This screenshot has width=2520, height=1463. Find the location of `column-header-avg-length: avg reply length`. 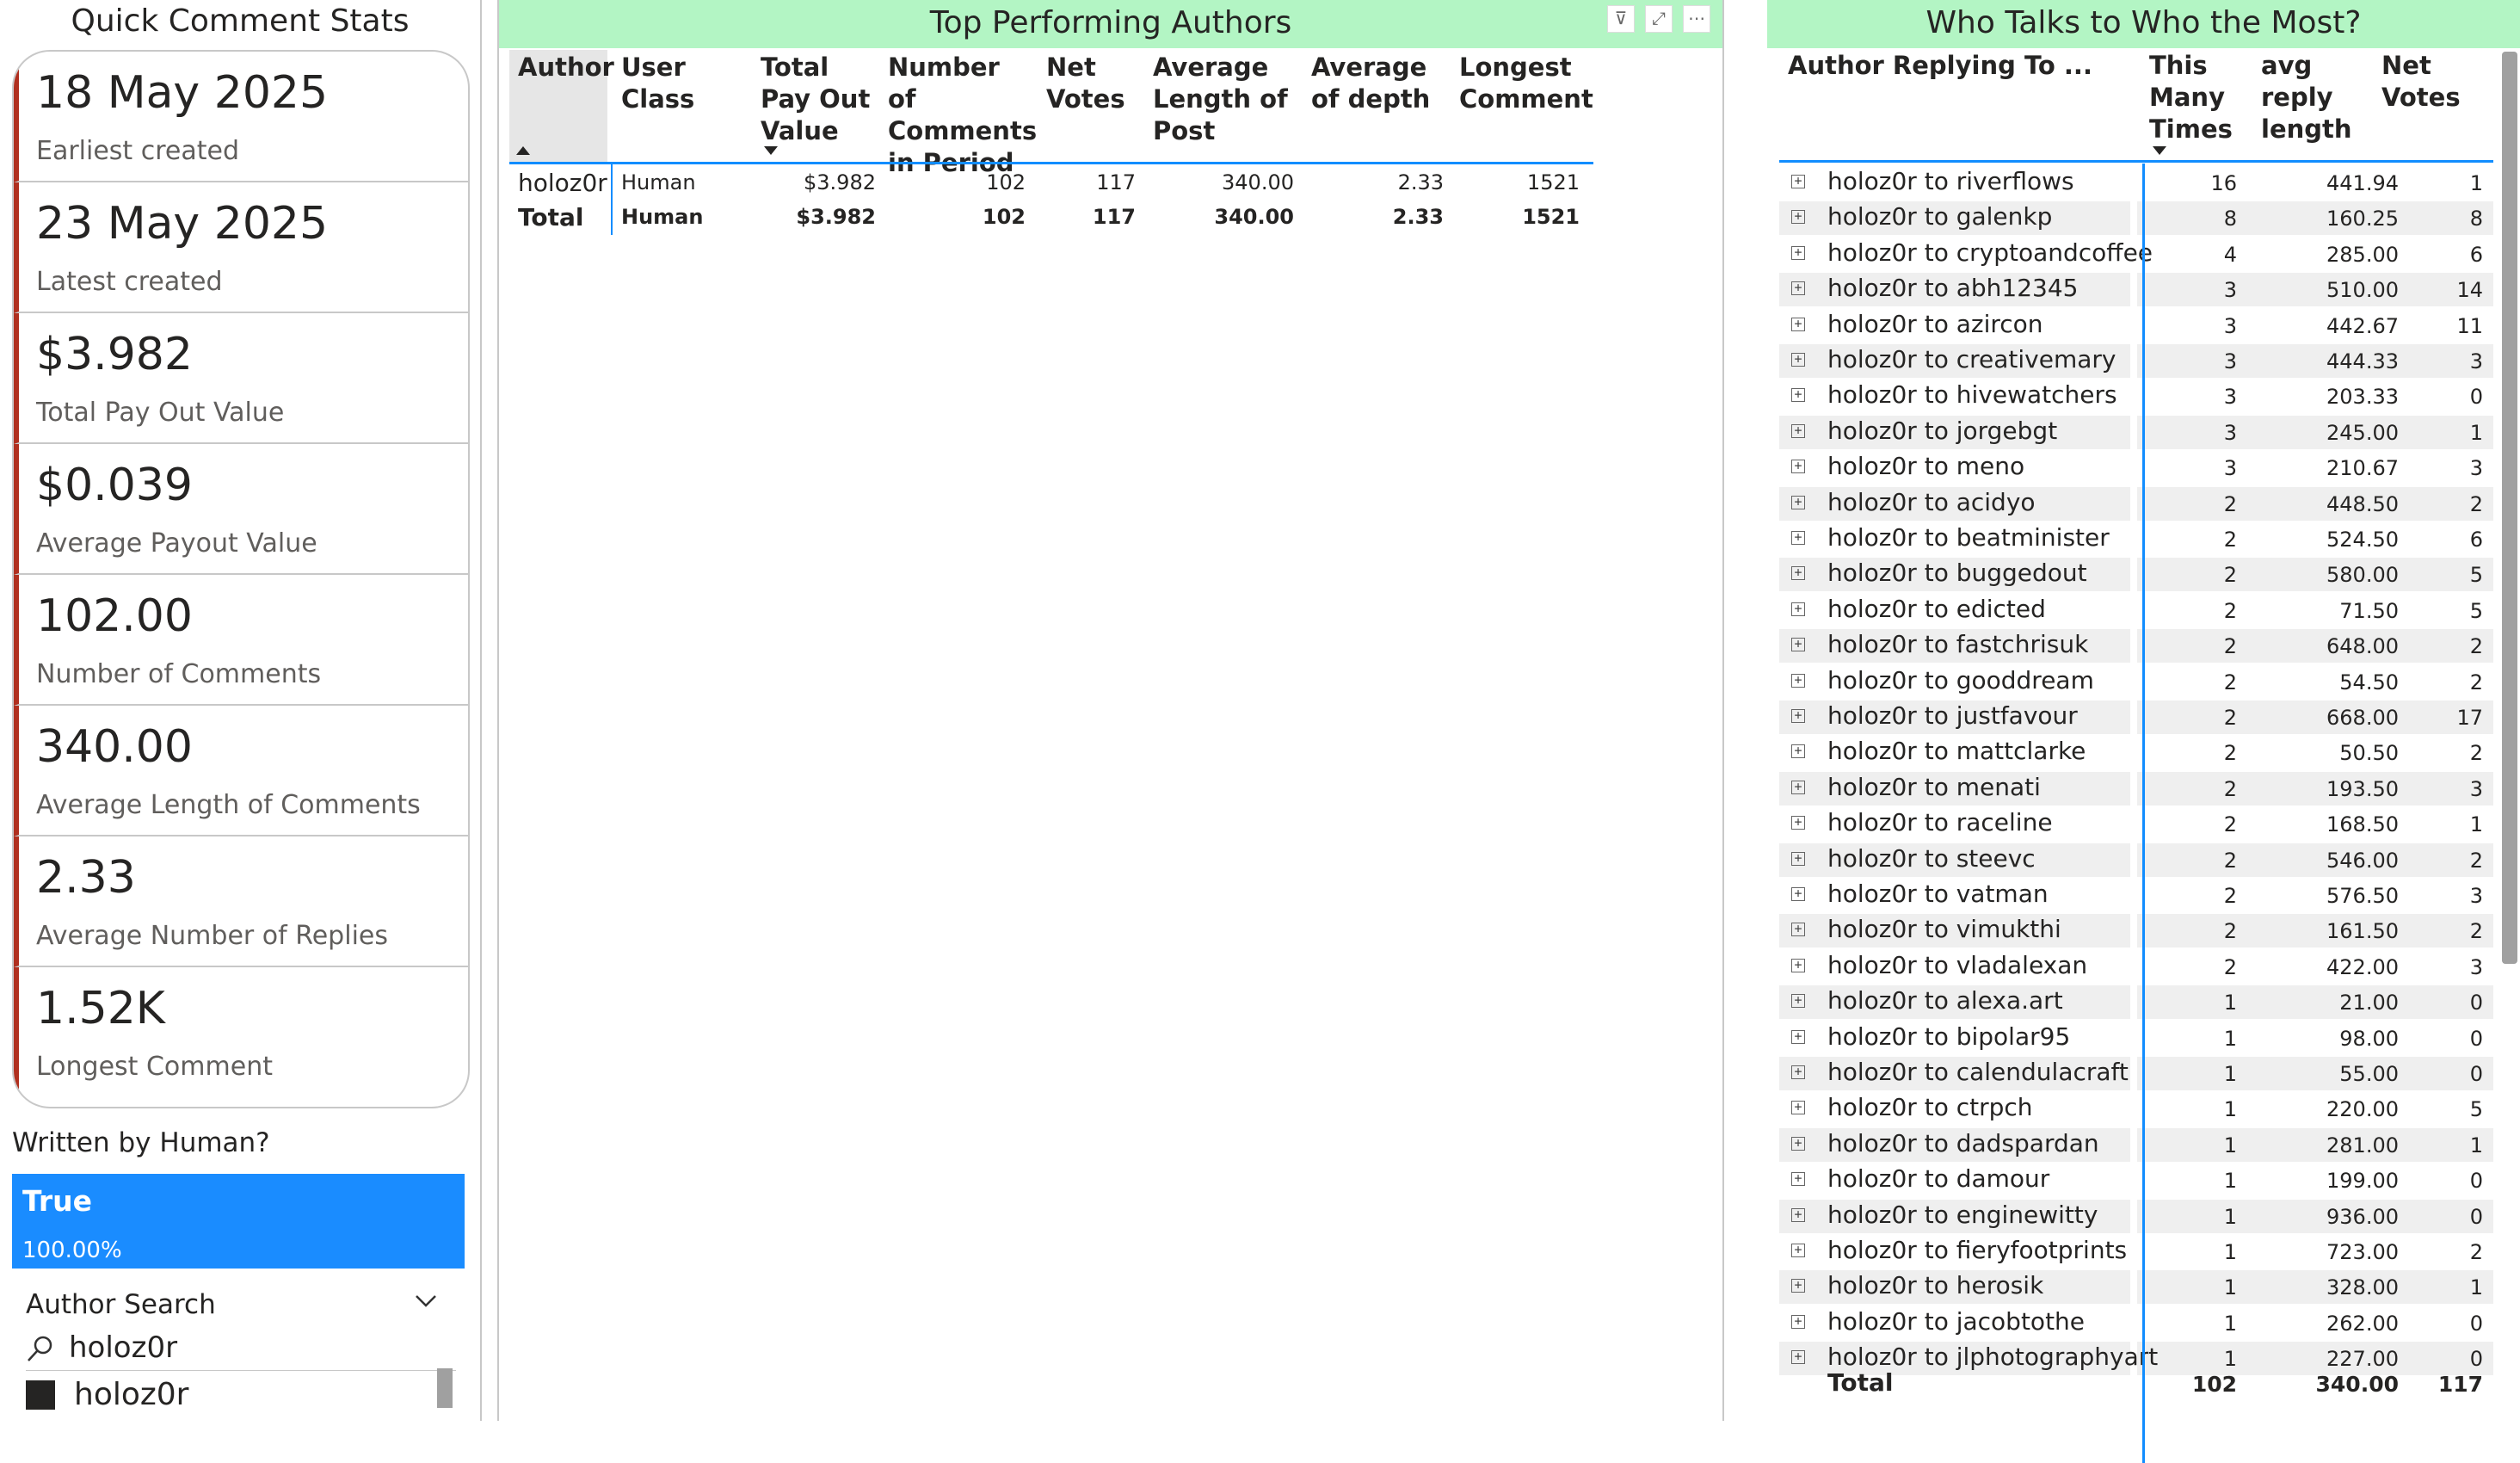

column-header-avg-length: avg reply length is located at coordinates (2321, 97).